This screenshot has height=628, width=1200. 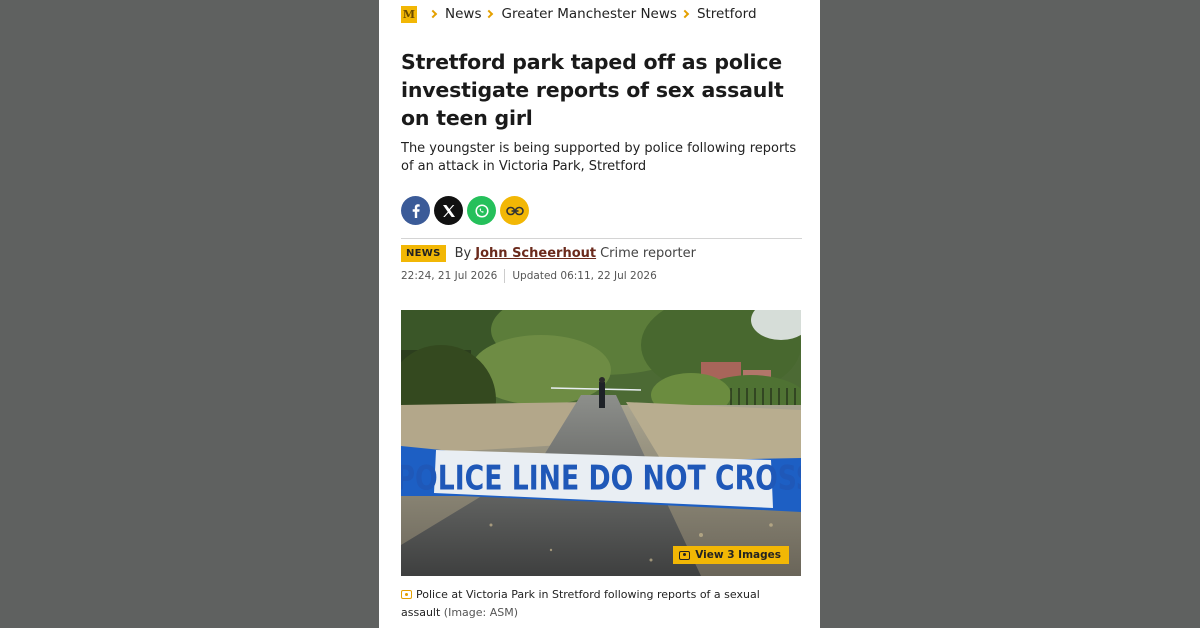 I want to click on breadcrumb-news: News, so click(x=463, y=14).